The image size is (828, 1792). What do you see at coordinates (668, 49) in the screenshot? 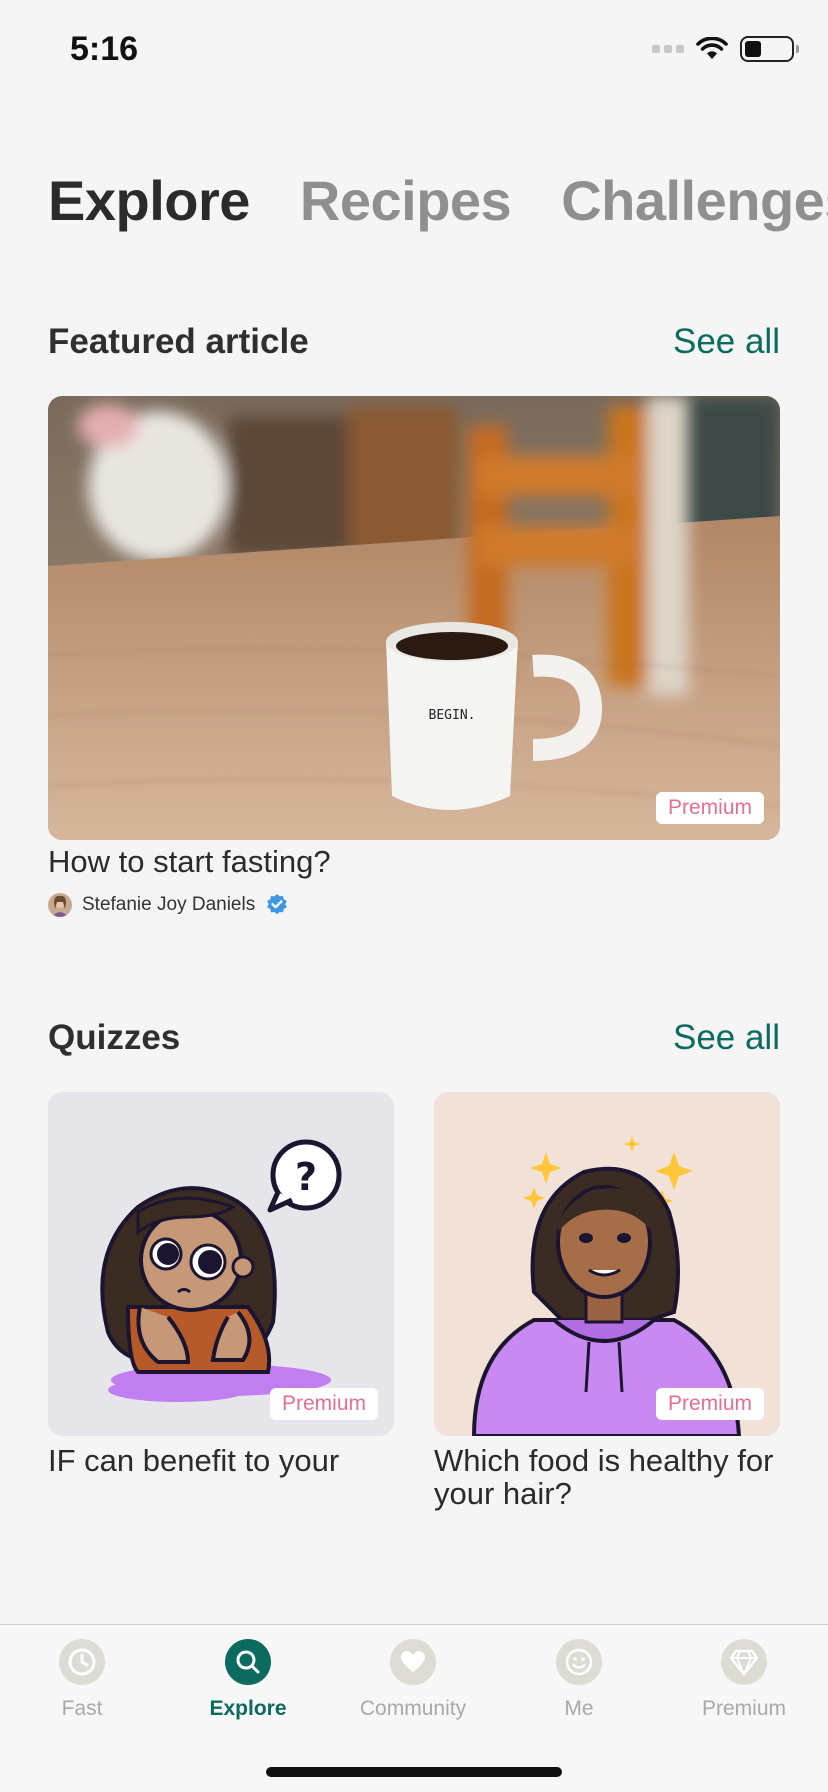
I see `cellular-signal-icon` at bounding box center [668, 49].